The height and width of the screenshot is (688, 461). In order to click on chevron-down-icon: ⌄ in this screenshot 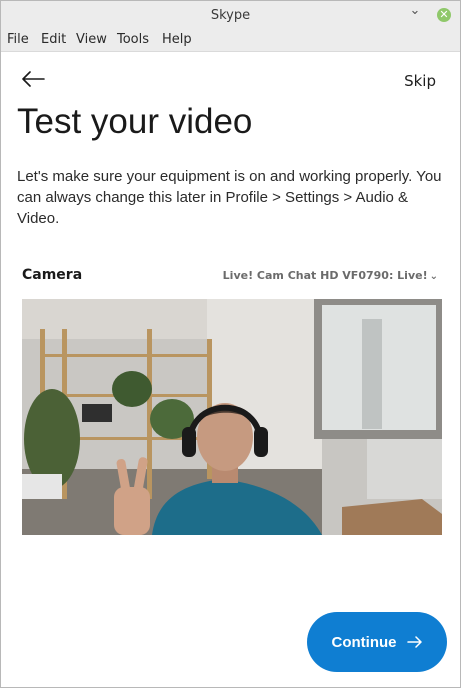, I will do `click(433, 276)`.